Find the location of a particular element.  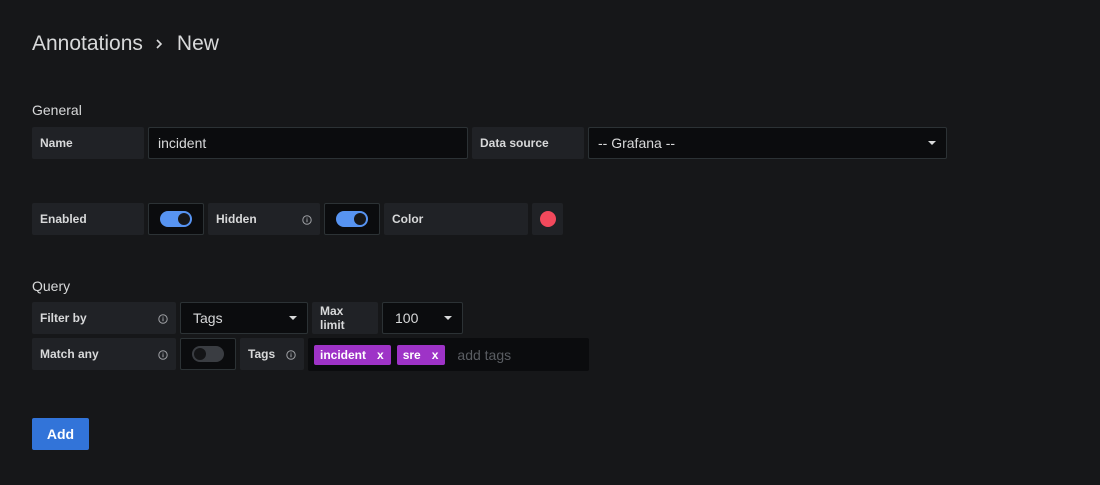

name-label-text: Name is located at coordinates (56, 143).